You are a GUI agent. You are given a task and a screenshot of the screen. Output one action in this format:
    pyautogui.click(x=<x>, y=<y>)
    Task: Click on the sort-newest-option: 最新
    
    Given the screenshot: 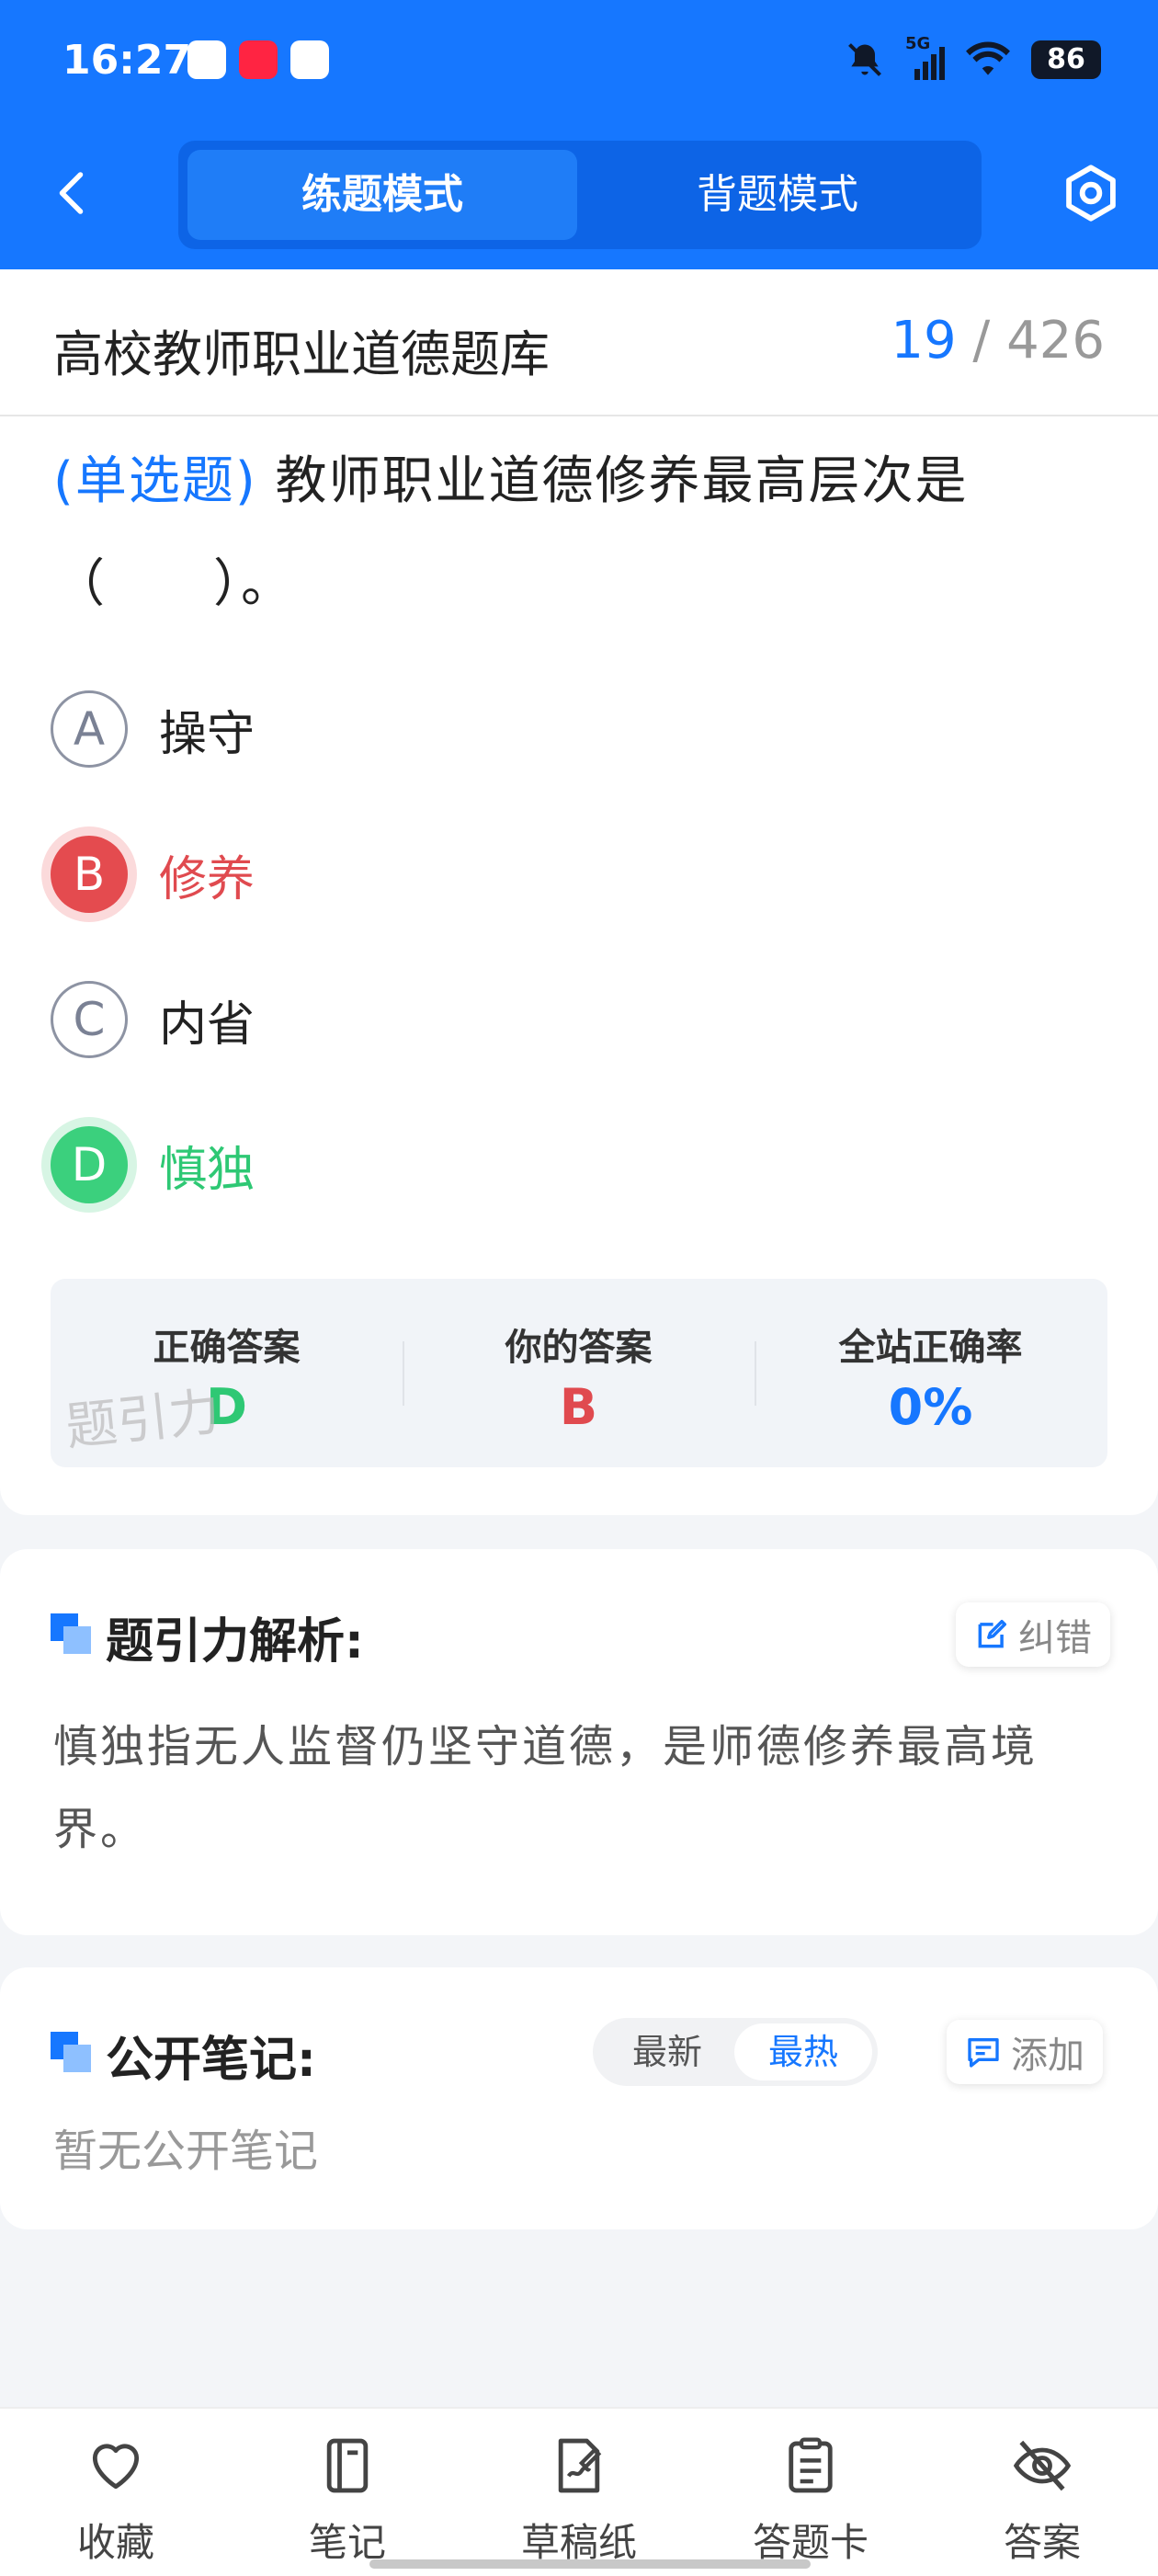 What is the action you would take?
    pyautogui.click(x=667, y=2051)
    